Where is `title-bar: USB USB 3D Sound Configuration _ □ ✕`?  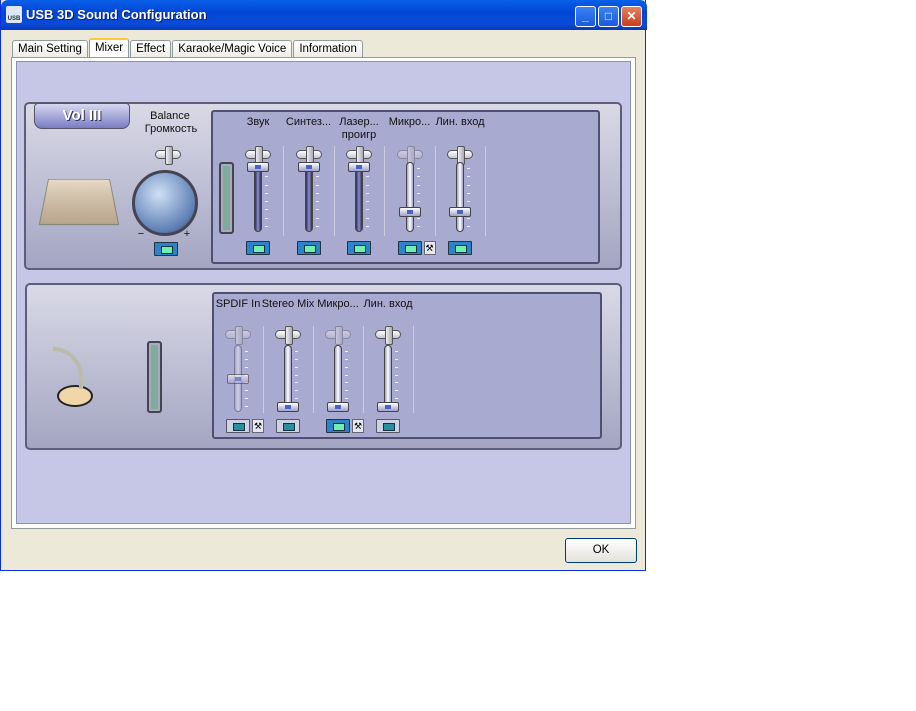 title-bar: USB USB 3D Sound Configuration _ □ ✕ is located at coordinates (324, 15).